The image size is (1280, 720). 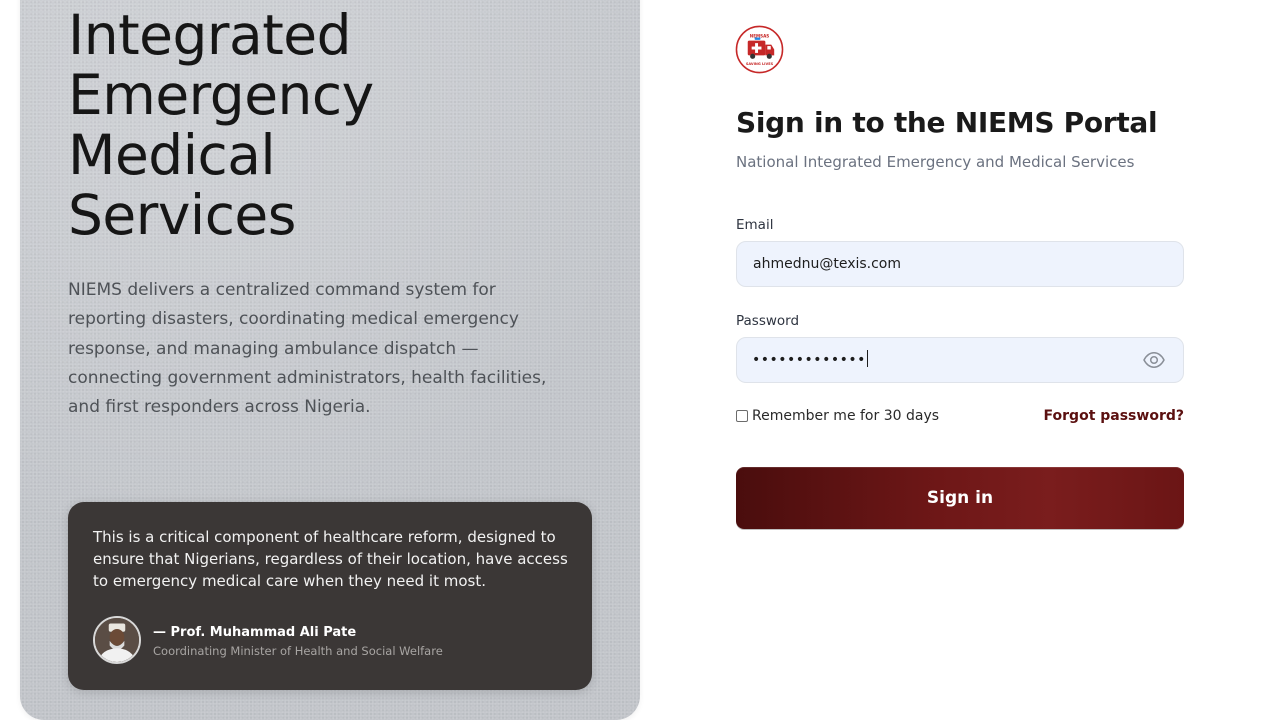 I want to click on eye-icon, so click(x=1154, y=360).